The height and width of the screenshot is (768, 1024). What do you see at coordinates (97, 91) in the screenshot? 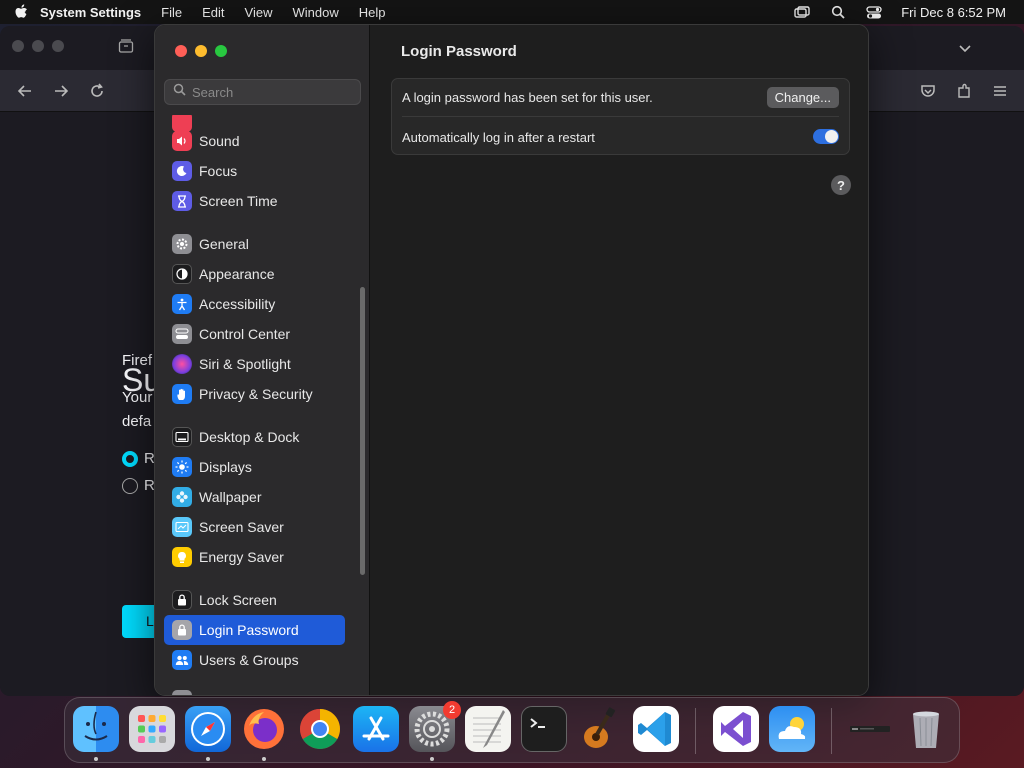
I see `reload-icon` at bounding box center [97, 91].